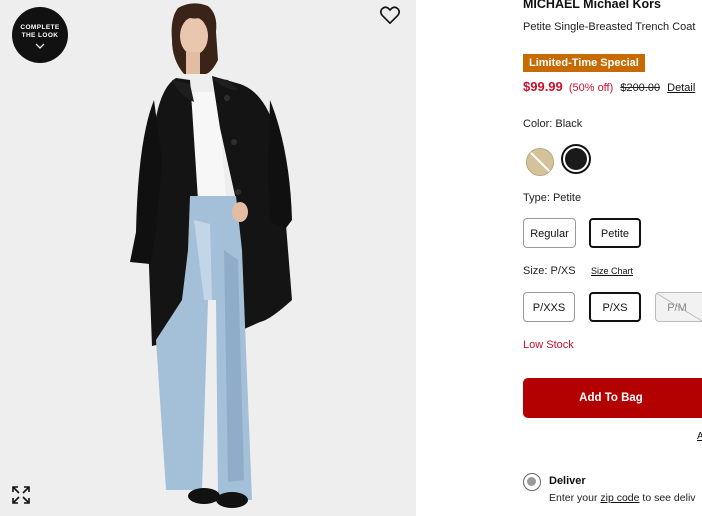  Describe the element at coordinates (584, 63) in the screenshot. I see `promo-badge: Limited-Time Special` at that location.